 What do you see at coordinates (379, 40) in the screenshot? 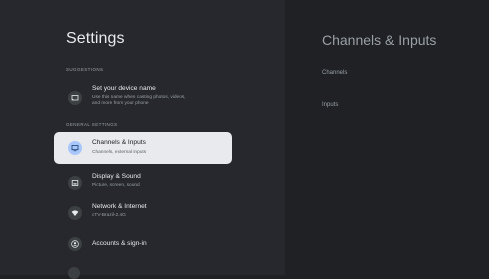
I see `detail-title: Channels & Inputs` at bounding box center [379, 40].